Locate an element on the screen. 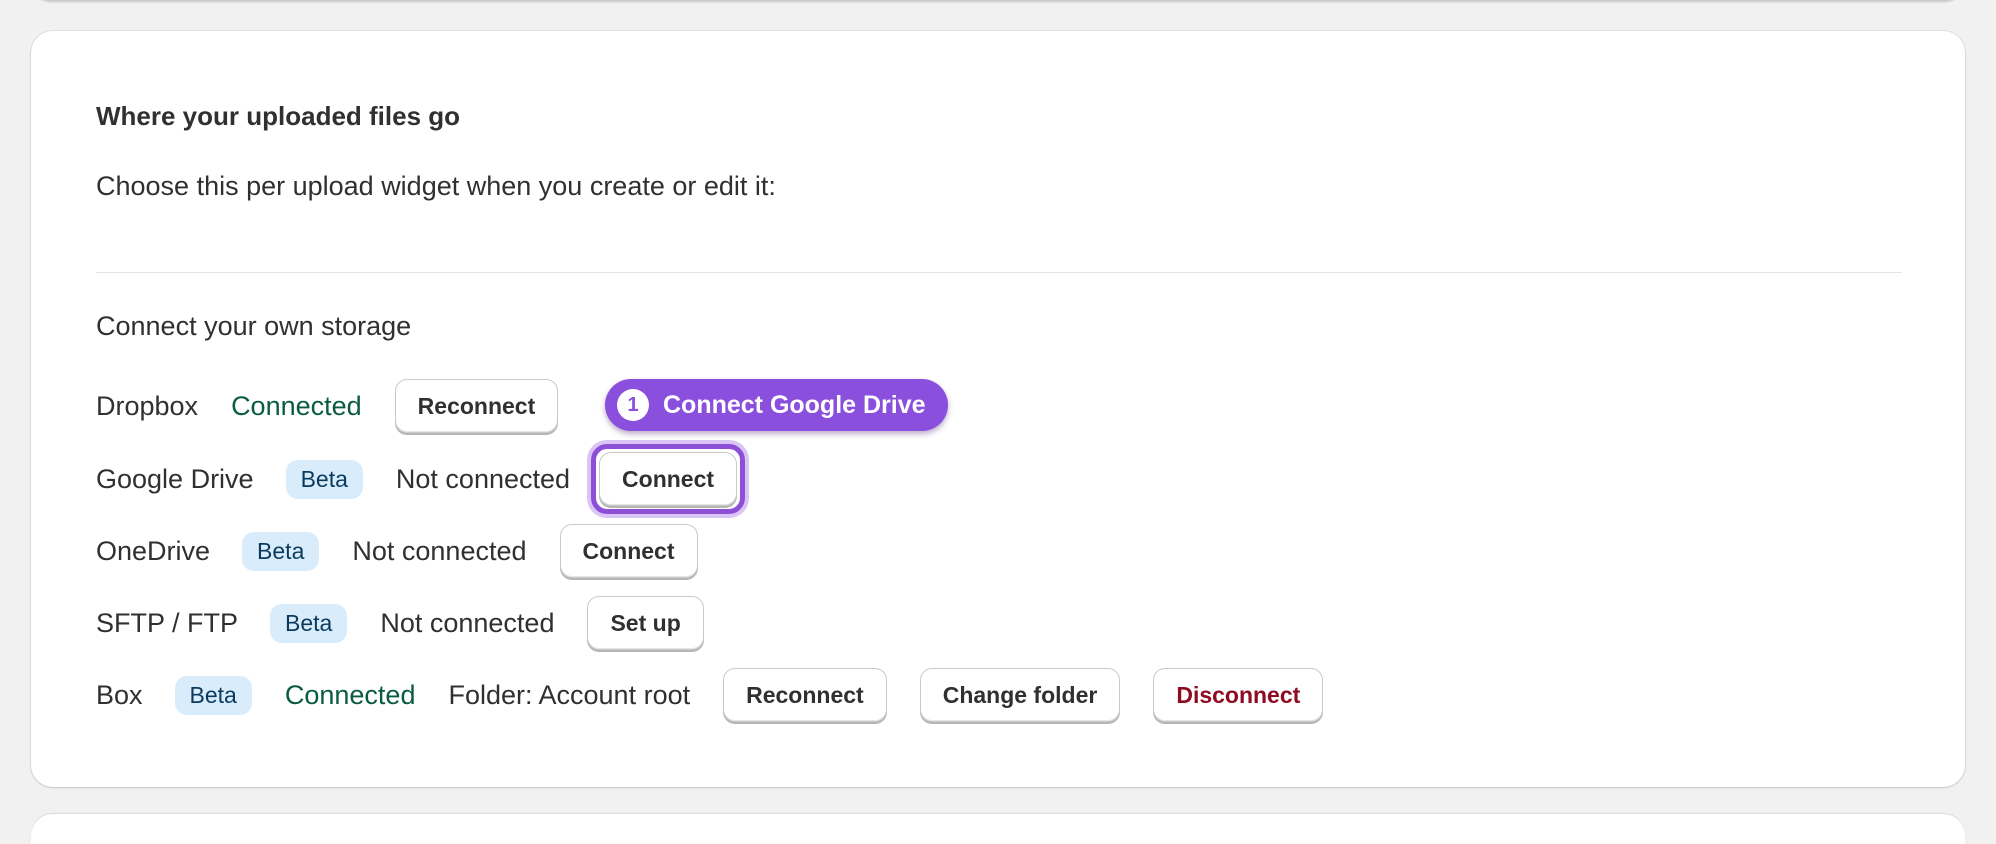  set-up-sftp-button: Set up is located at coordinates (645, 623).